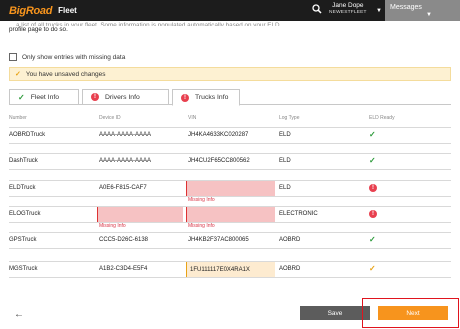 The image size is (460, 329). I want to click on truck-number: GPSTruck, so click(23, 240).